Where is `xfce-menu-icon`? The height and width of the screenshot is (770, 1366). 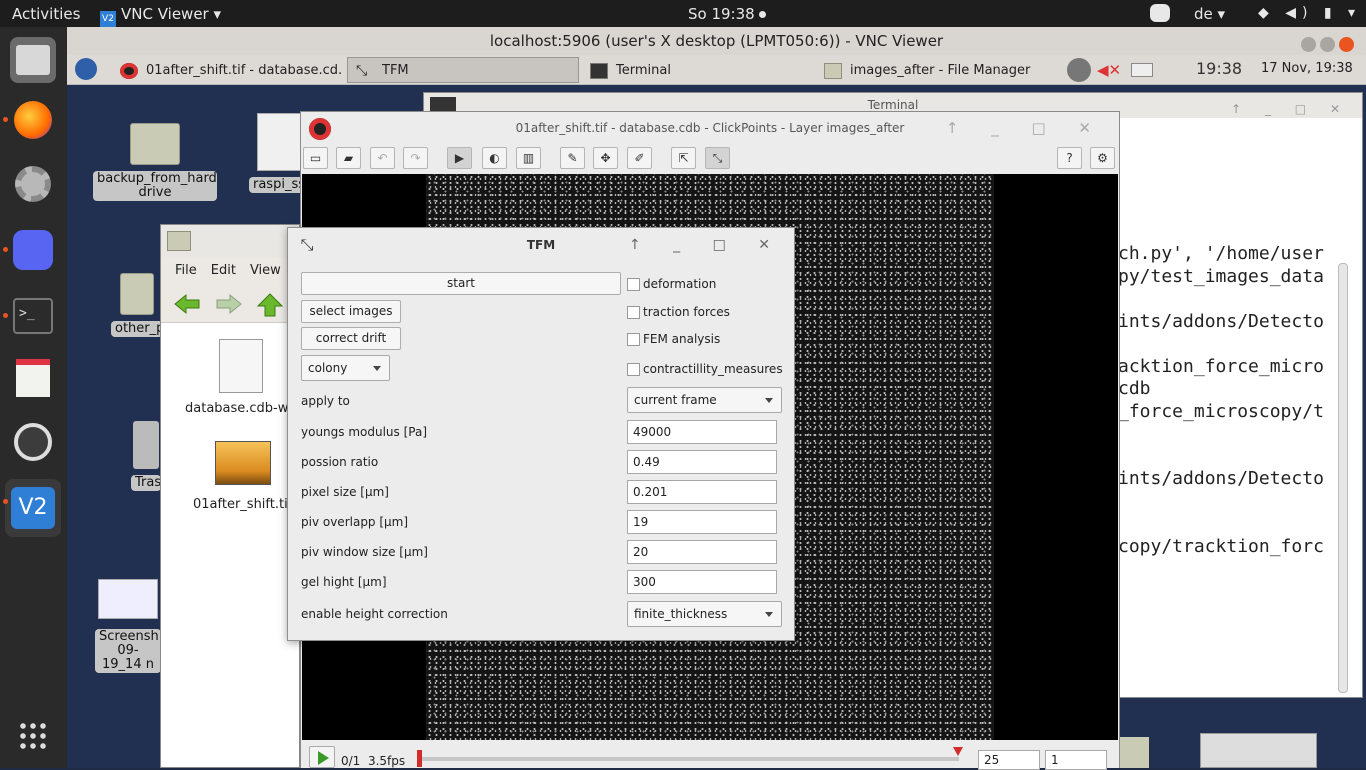
xfce-menu-icon is located at coordinates (86, 69).